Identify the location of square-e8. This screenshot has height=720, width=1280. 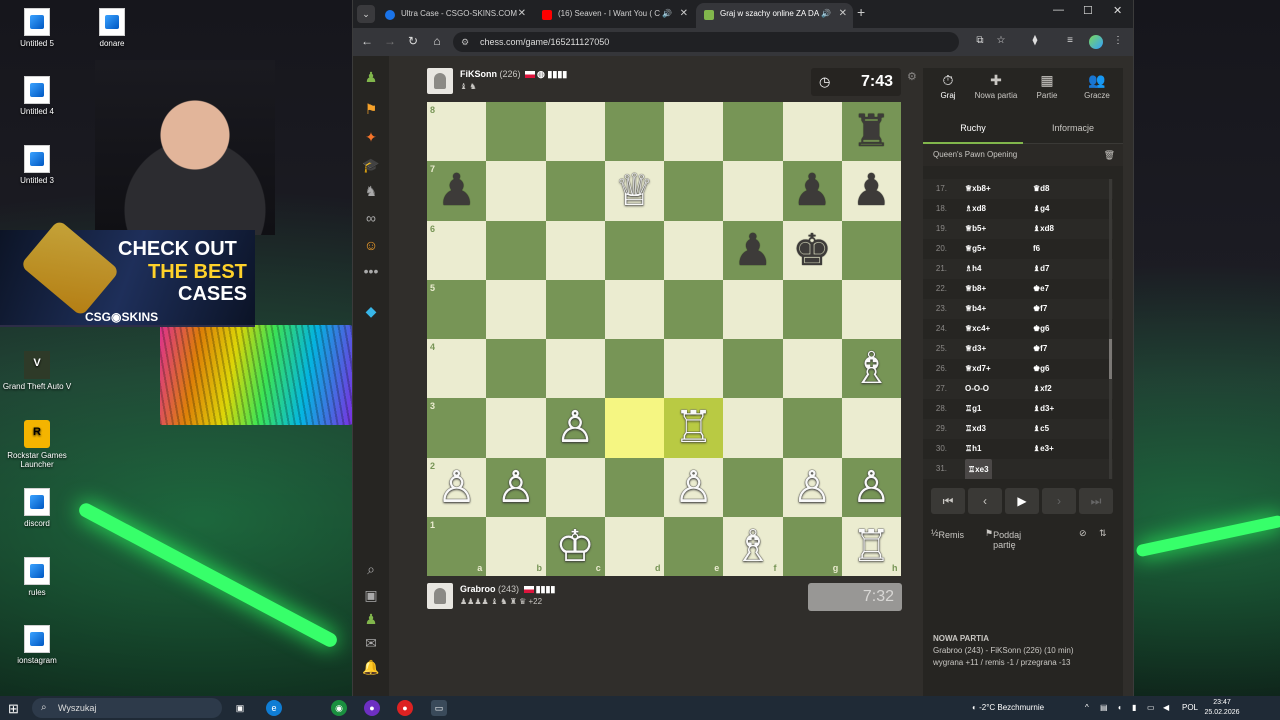
(694, 132).